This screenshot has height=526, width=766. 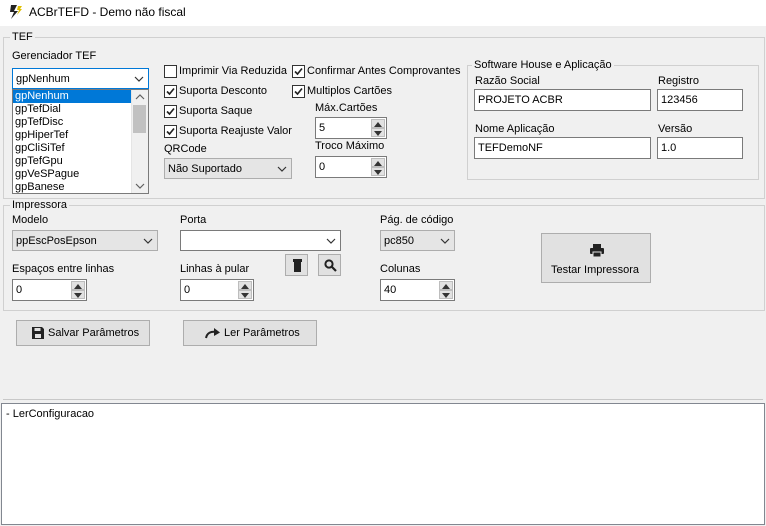 I want to click on qrcode-select: Não Suportado, so click(x=228, y=168).